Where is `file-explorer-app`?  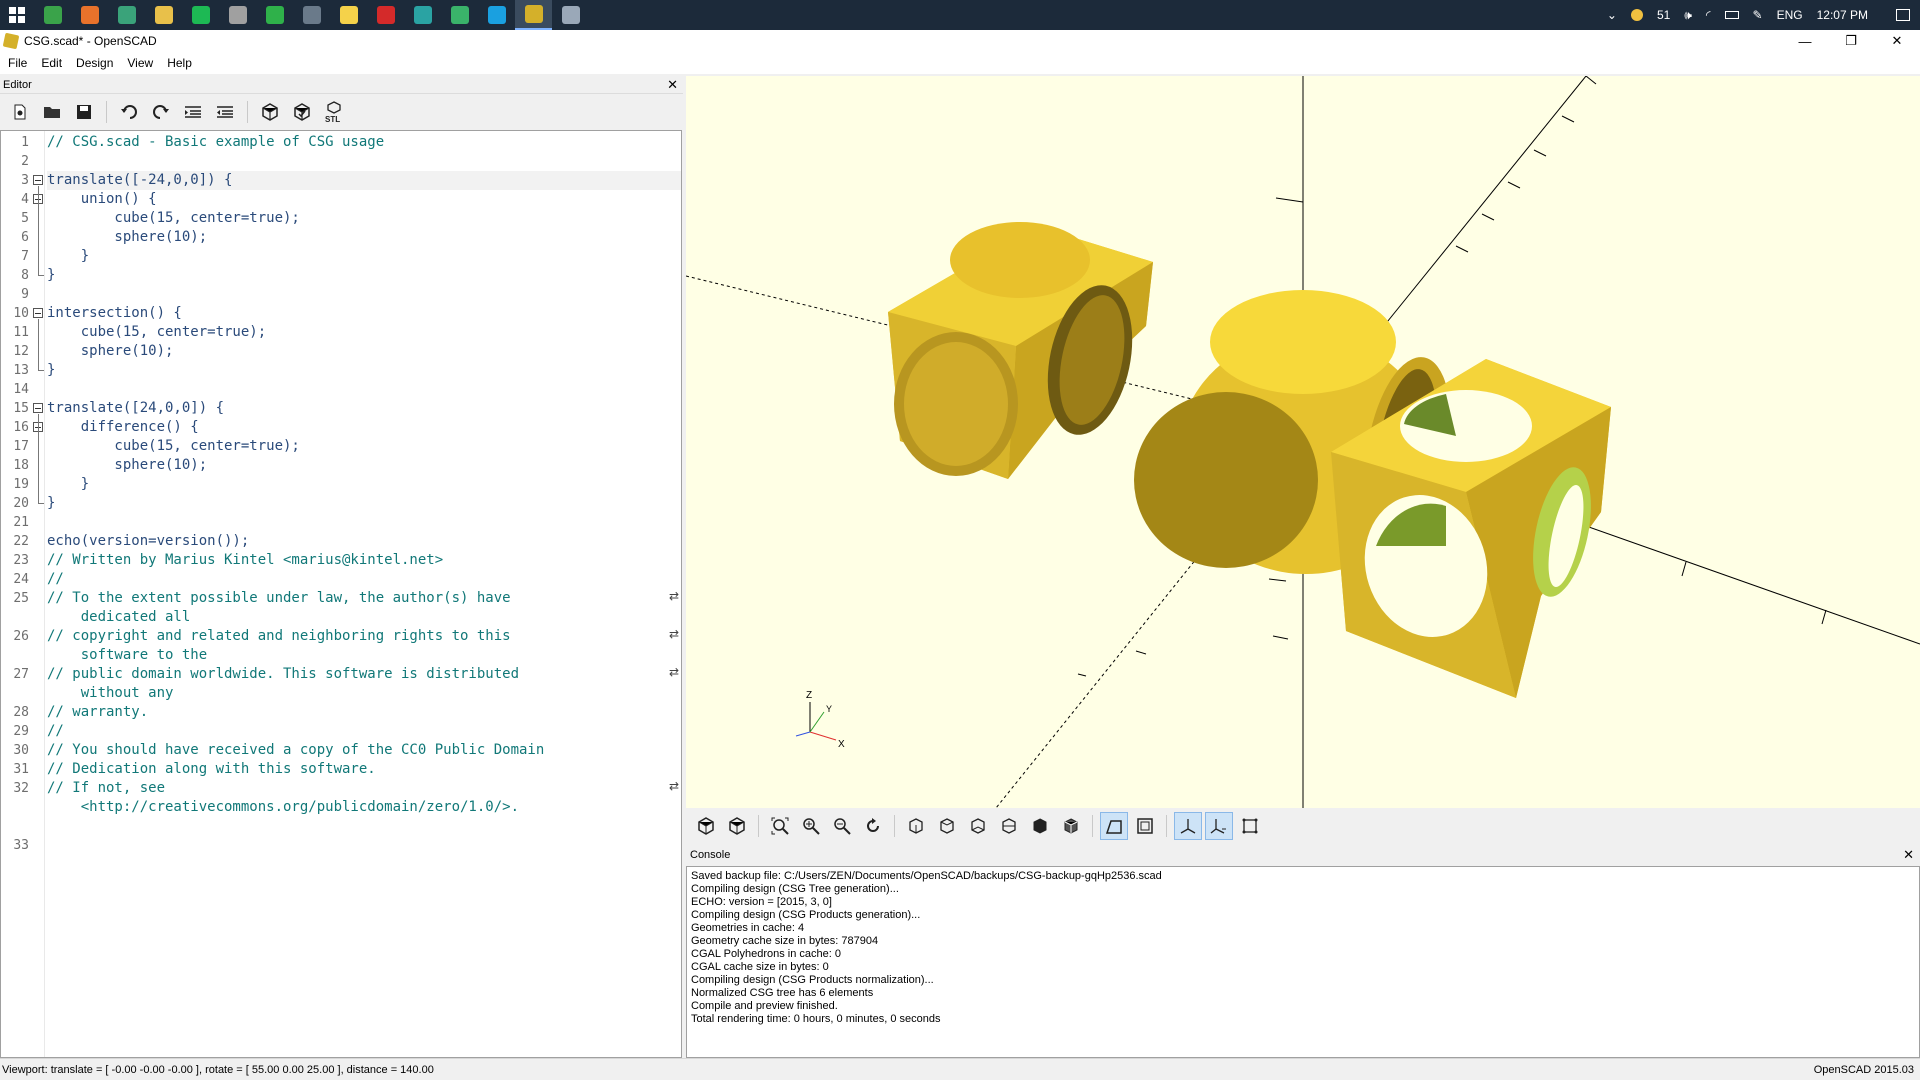
file-explorer-app is located at coordinates (163, 15).